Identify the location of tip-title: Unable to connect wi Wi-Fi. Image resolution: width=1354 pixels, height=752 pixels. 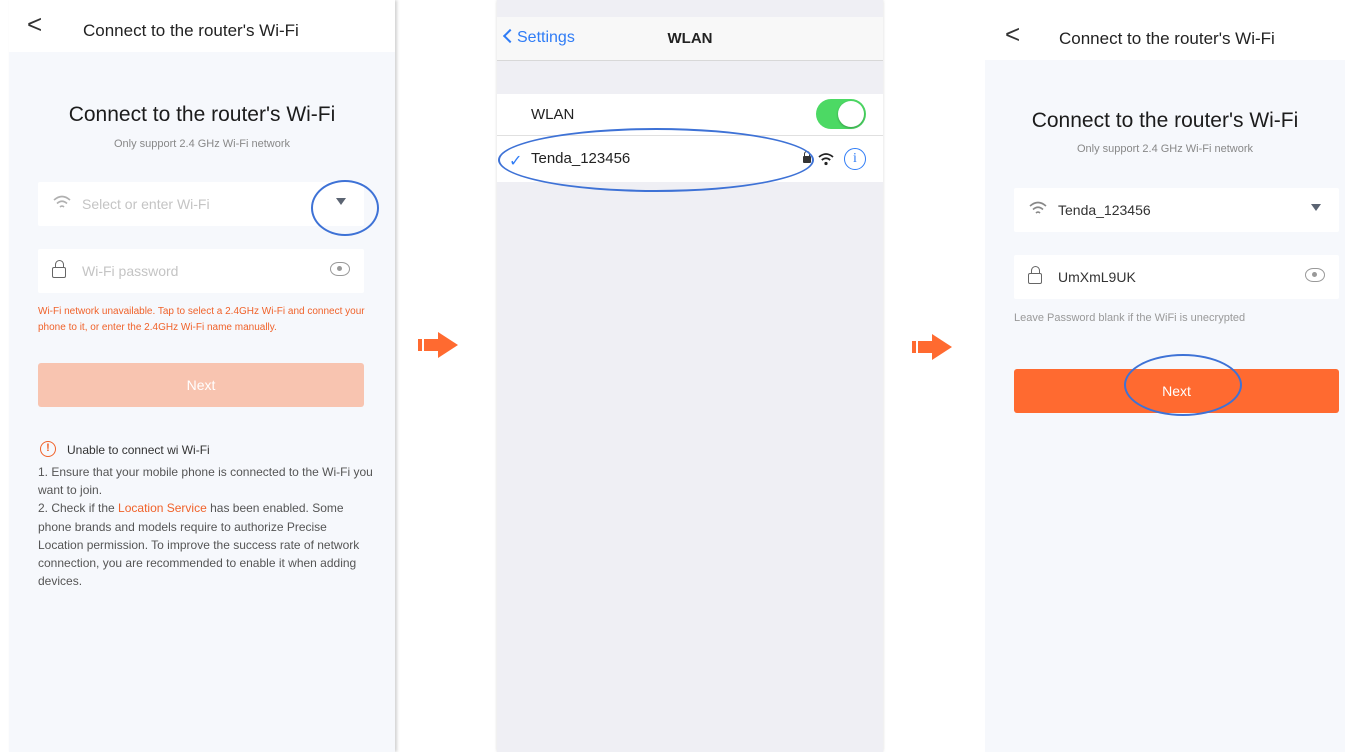
(138, 450).